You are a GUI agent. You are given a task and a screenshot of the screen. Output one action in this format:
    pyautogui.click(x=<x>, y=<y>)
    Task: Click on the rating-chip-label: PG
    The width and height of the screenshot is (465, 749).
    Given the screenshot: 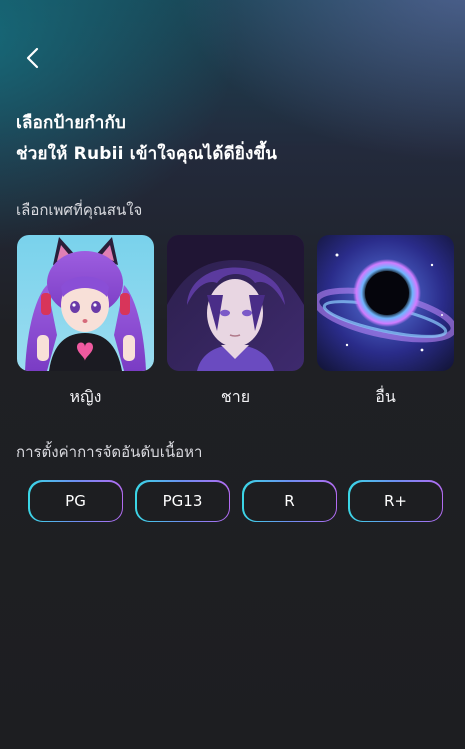 What is the action you would take?
    pyautogui.click(x=75, y=501)
    